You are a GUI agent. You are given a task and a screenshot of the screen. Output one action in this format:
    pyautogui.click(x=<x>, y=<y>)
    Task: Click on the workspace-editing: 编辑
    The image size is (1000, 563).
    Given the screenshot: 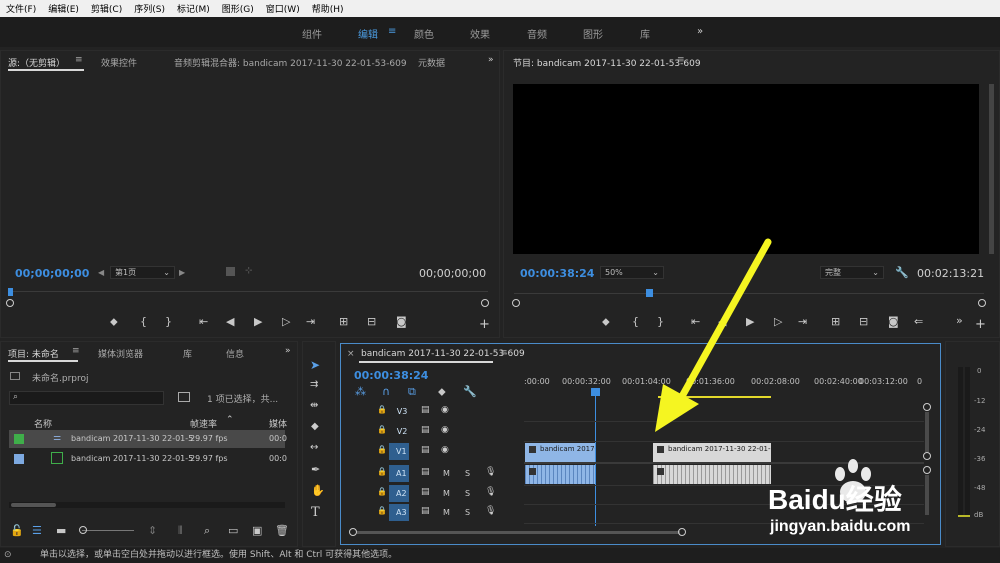 What is the action you would take?
    pyautogui.click(x=368, y=33)
    